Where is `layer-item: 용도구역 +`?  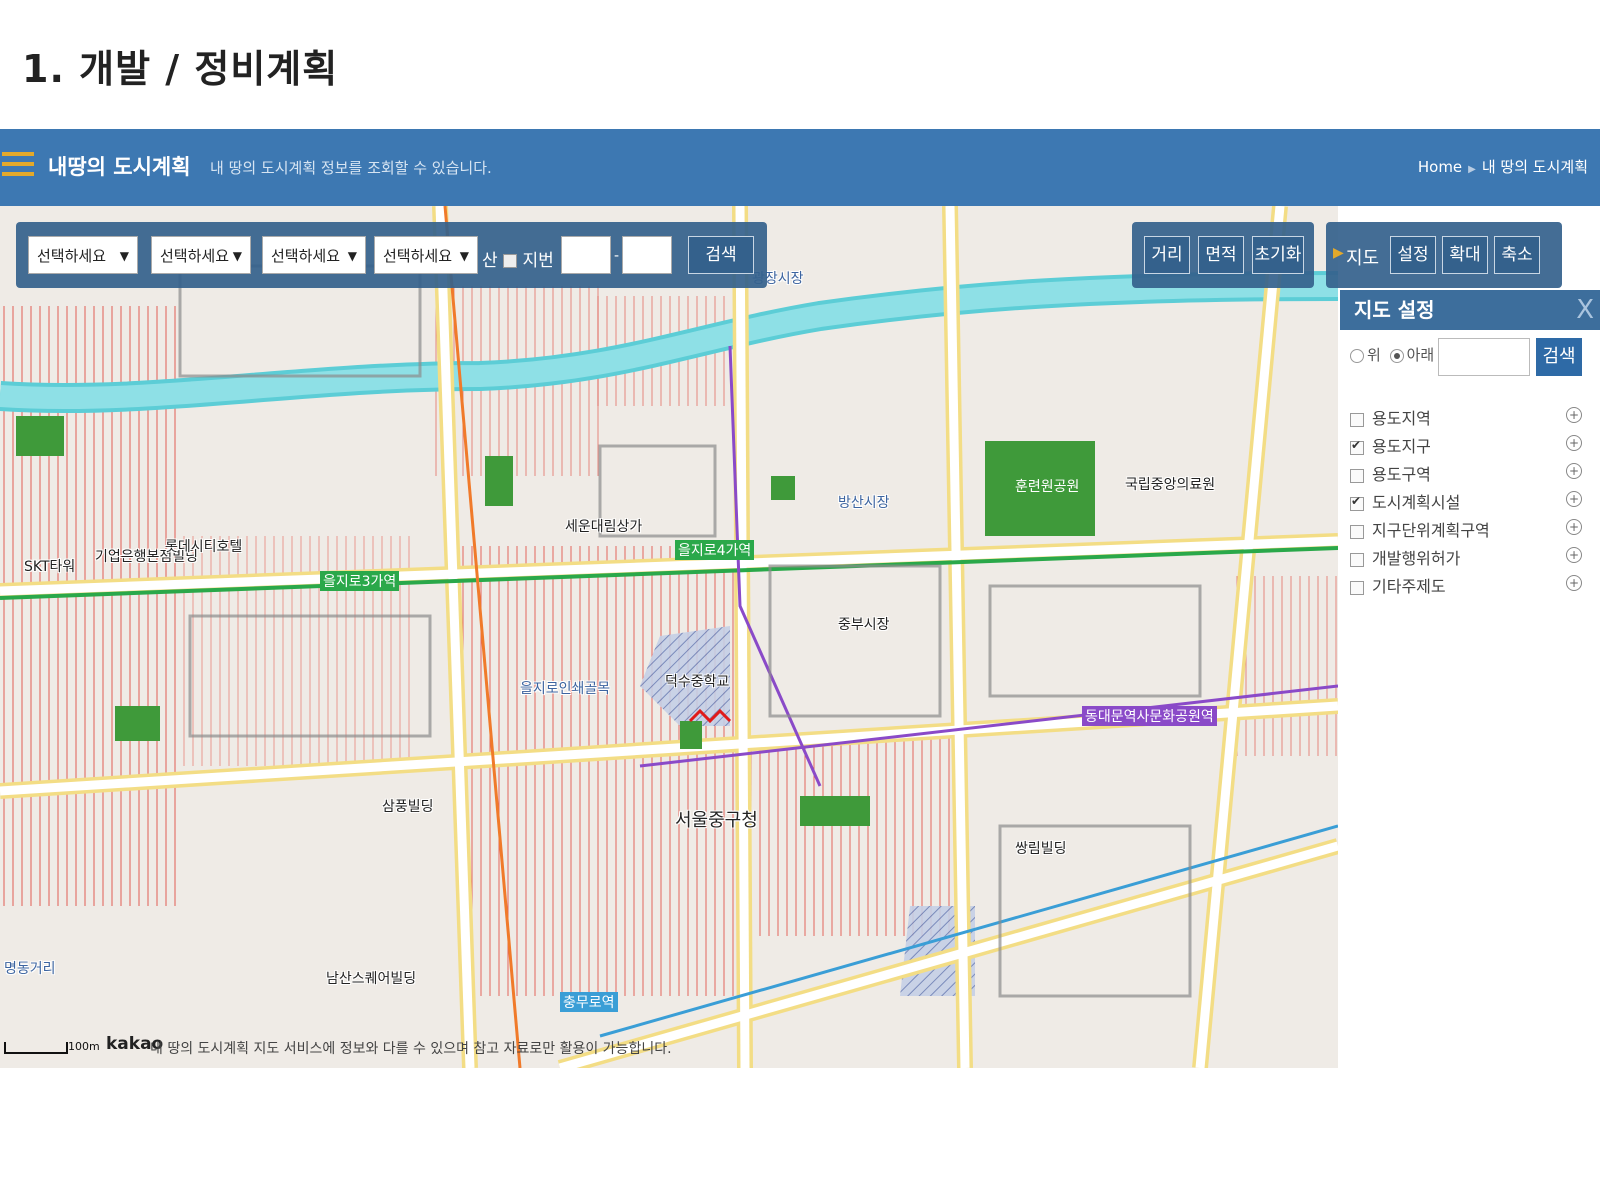 layer-item: 용도구역 + is located at coordinates (1466, 472).